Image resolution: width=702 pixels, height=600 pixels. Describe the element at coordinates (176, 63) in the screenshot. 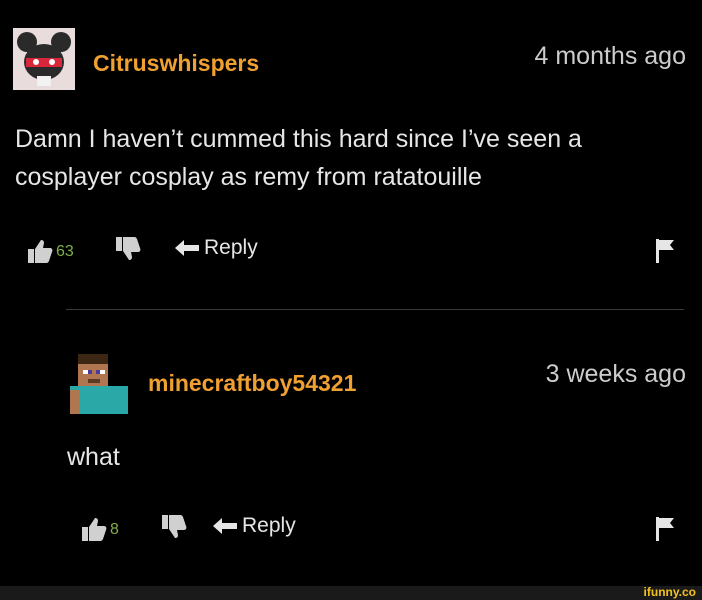

I see `username: Citruswhispers` at that location.